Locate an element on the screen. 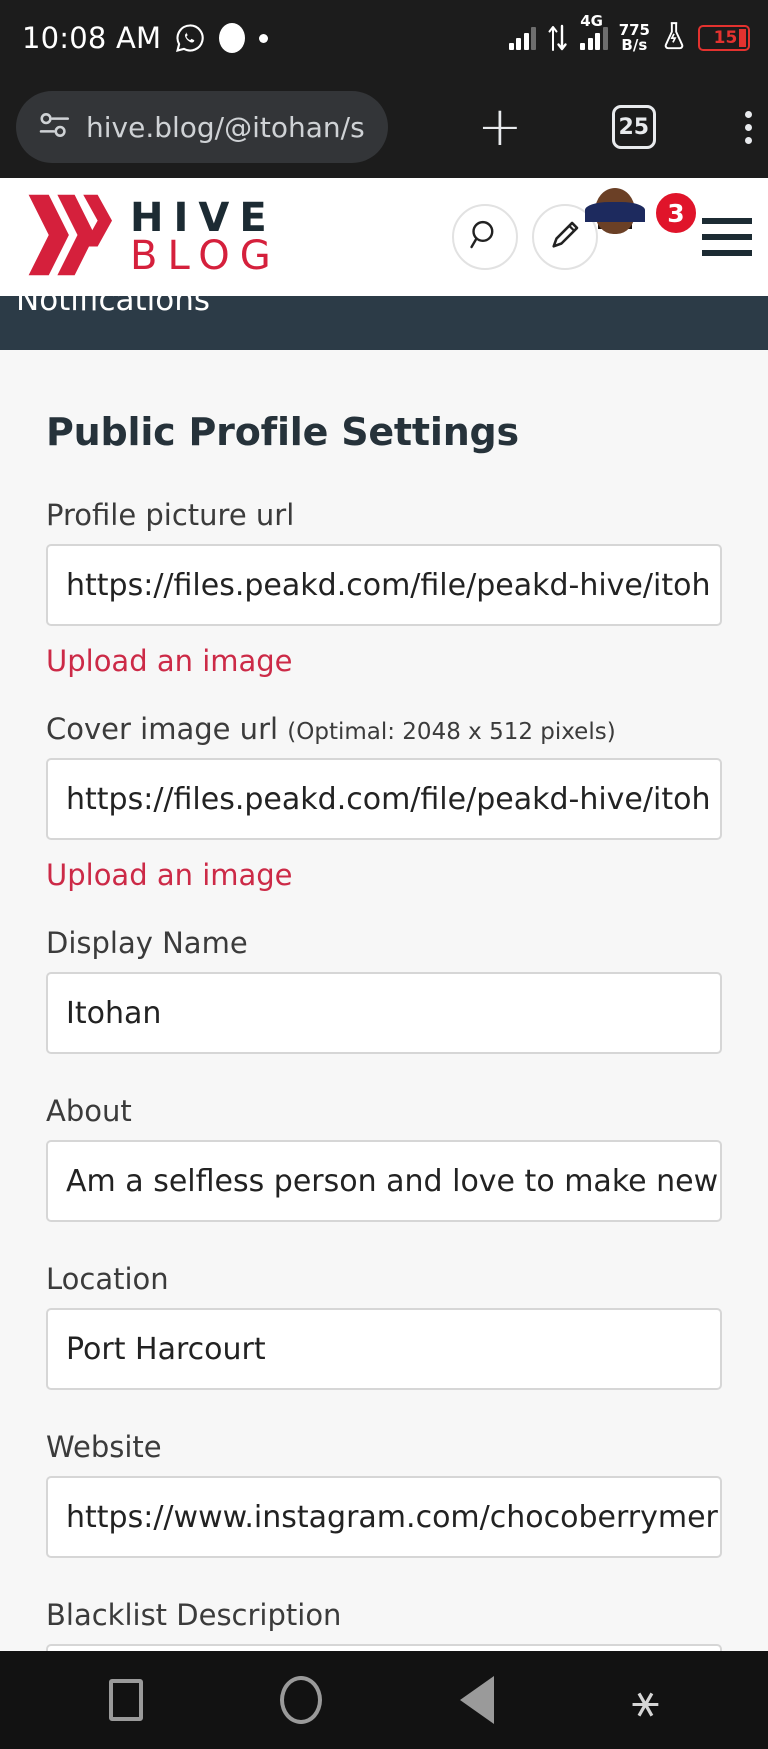 This screenshot has width=768, height=1749. whatsapp-icon is located at coordinates (190, 38).